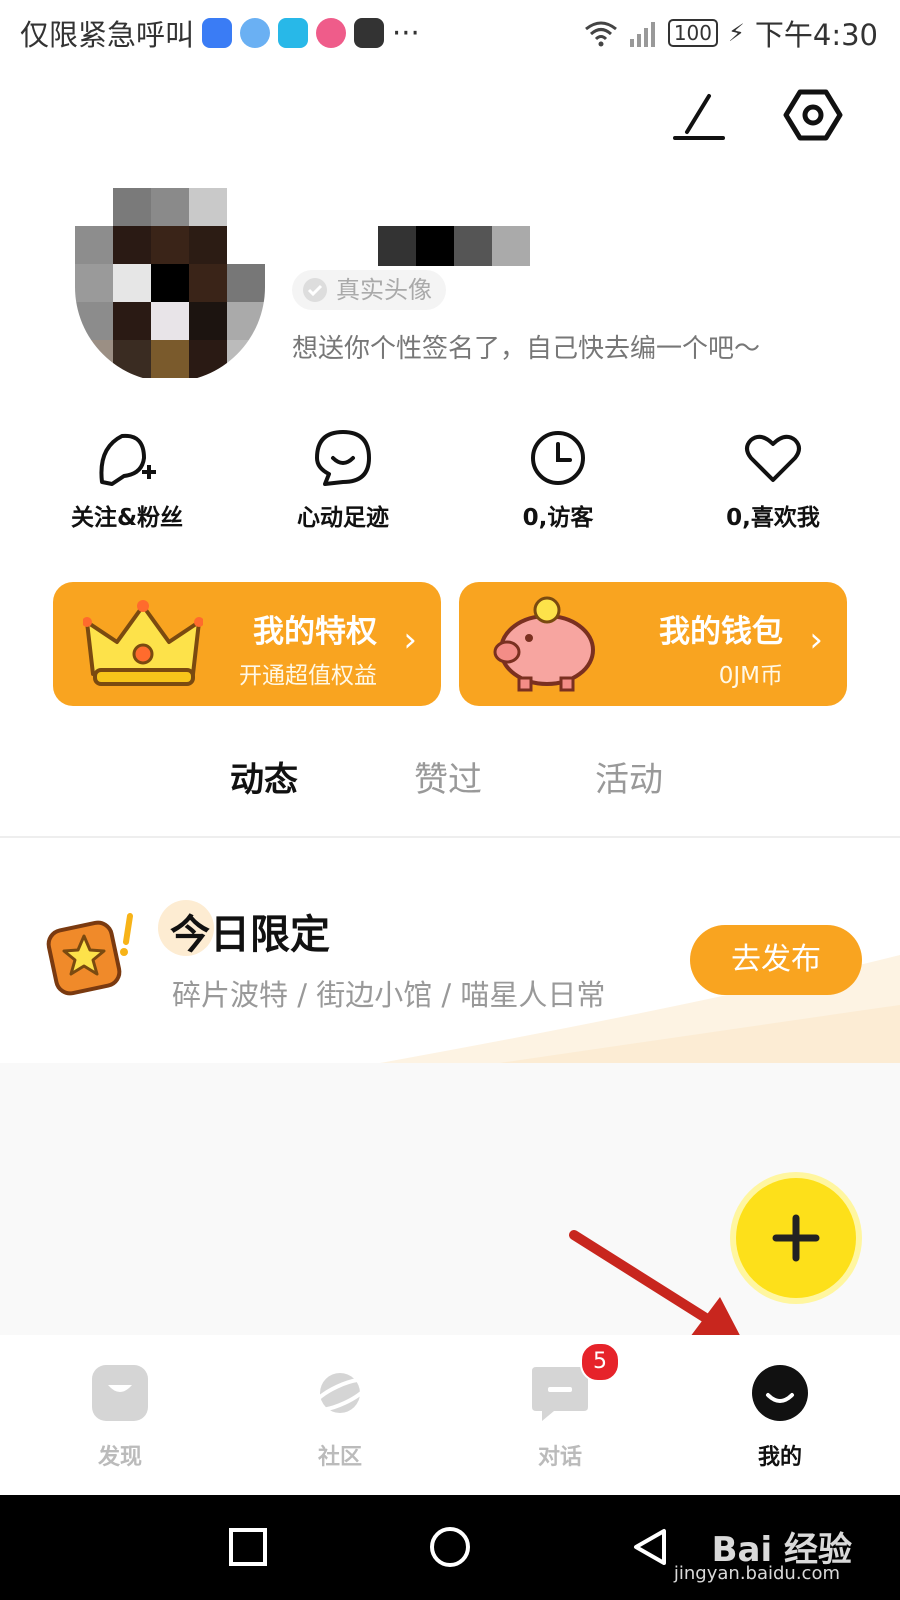 The height and width of the screenshot is (1600, 900). Describe the element at coordinates (107, 35) in the screenshot. I see `carrier-text: 仅限紧急呼叫` at that location.